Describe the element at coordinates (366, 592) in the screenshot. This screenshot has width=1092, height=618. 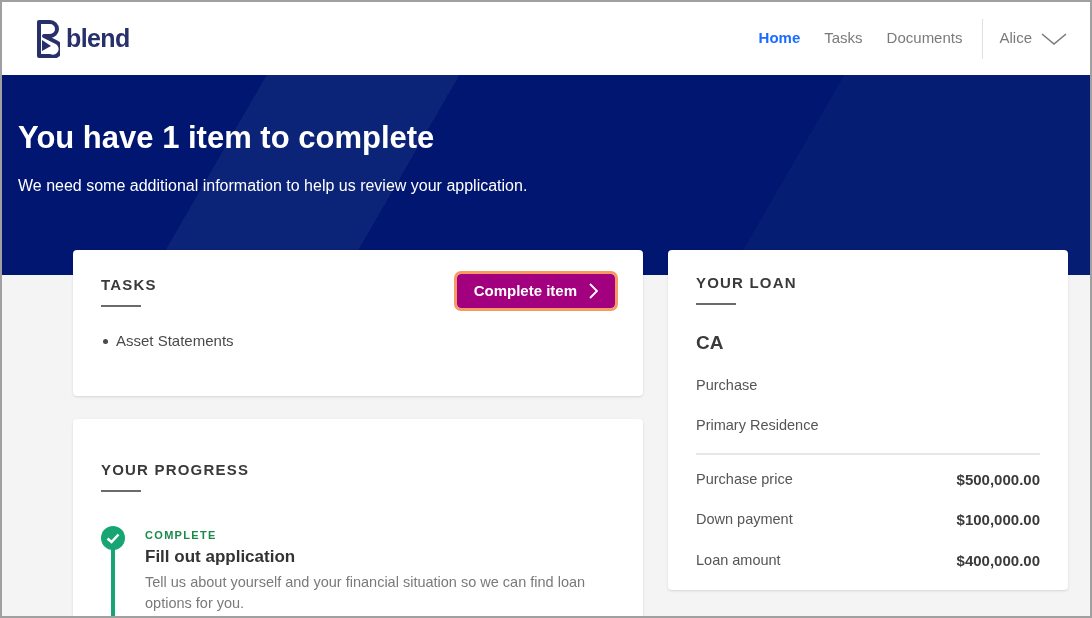
I see `step-description: Tell us about yourself and your financial situation so we can find loan options for you.` at that location.